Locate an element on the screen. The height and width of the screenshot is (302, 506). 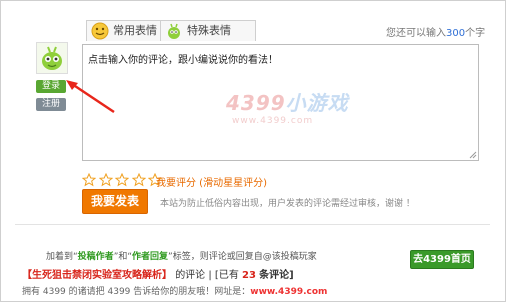
comment-count-suffix: 条评论] is located at coordinates (276, 275).